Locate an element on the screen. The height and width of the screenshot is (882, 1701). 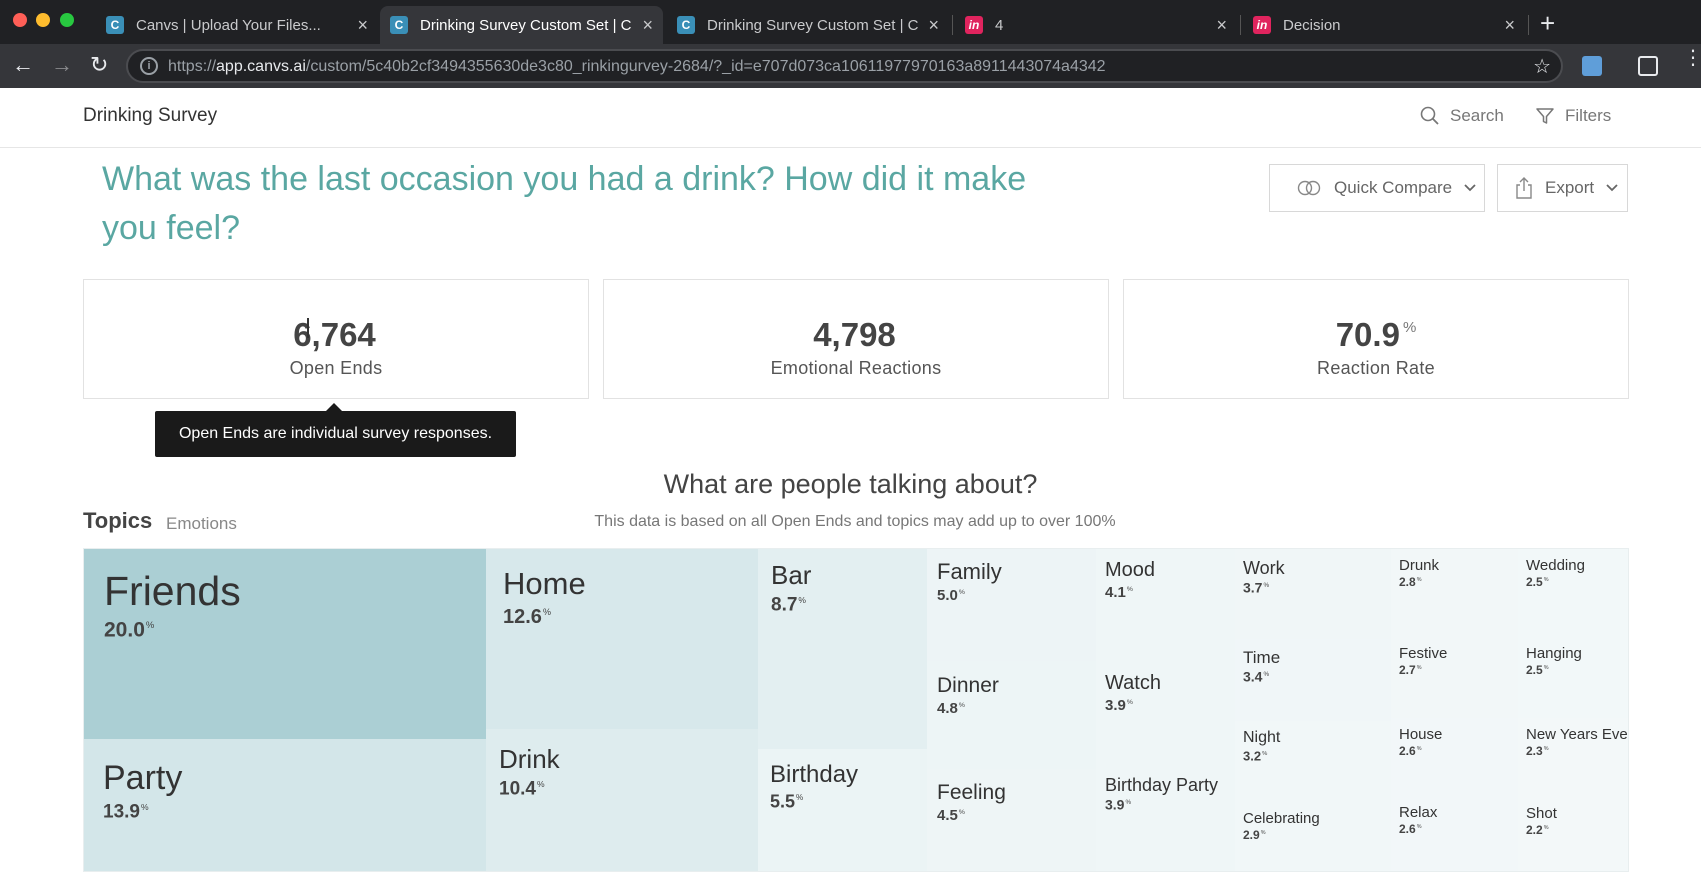
treemap-cell-label: Watch is located at coordinates (1133, 683).